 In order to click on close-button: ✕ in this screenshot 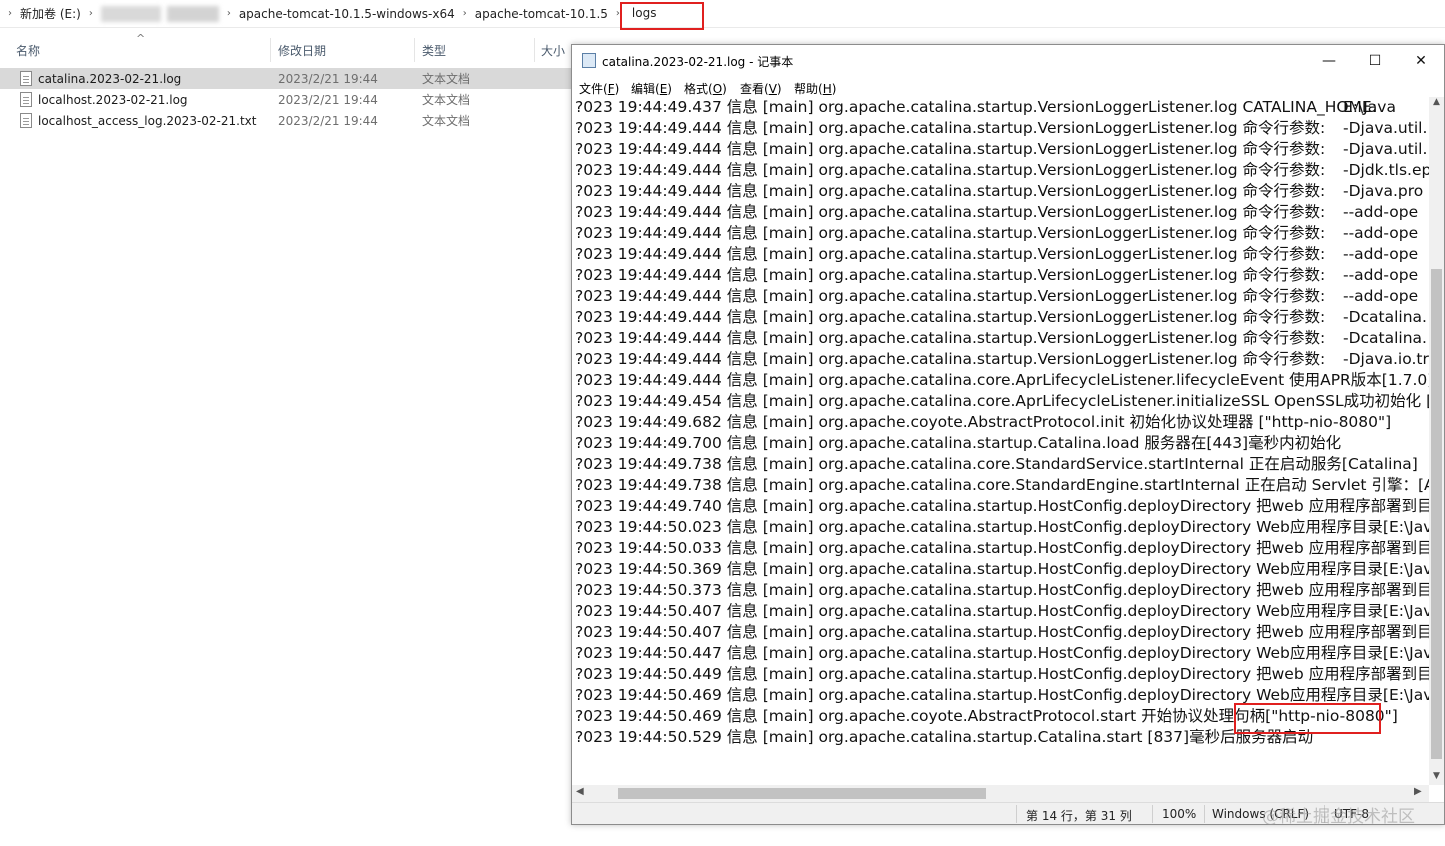, I will do `click(1421, 61)`.